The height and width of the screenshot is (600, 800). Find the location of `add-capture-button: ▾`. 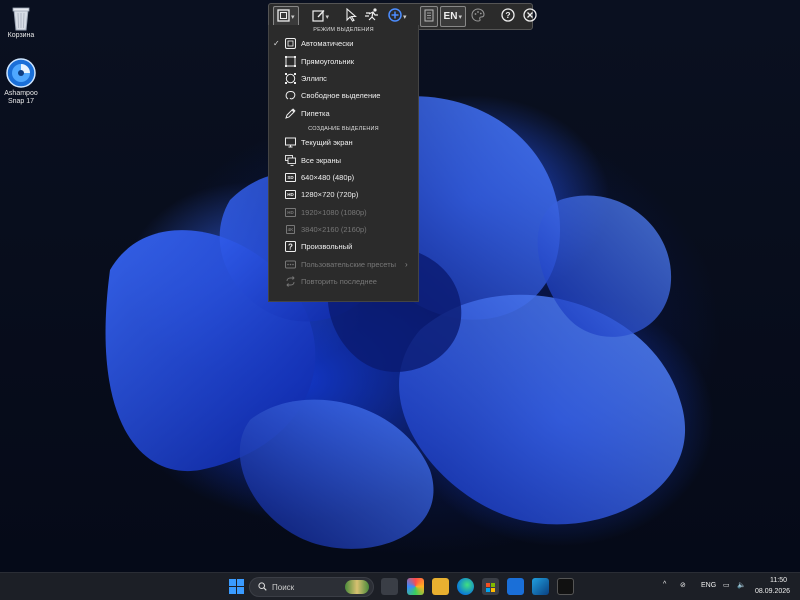

add-capture-button: ▾ is located at coordinates (397, 16).